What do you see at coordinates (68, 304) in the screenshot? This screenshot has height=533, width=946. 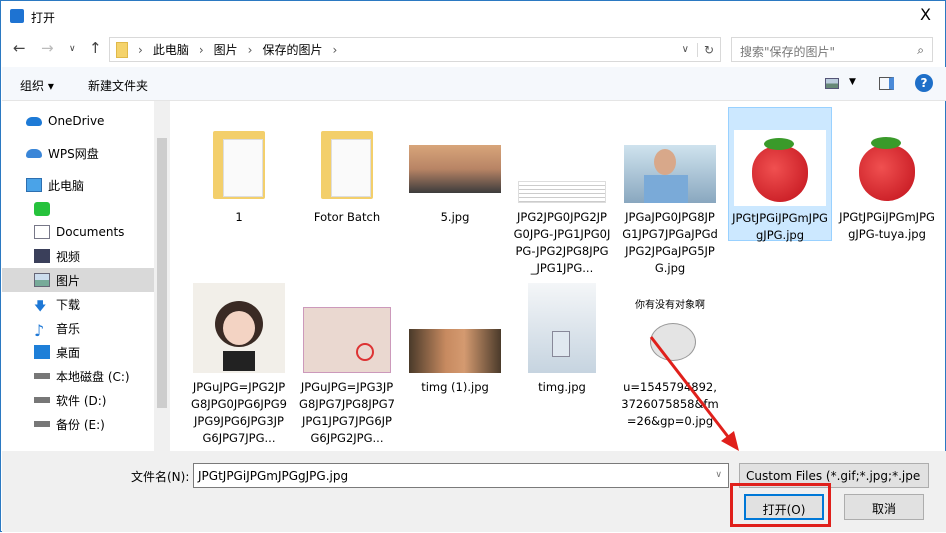 I see `sidebar-item-label: 下载` at bounding box center [68, 304].